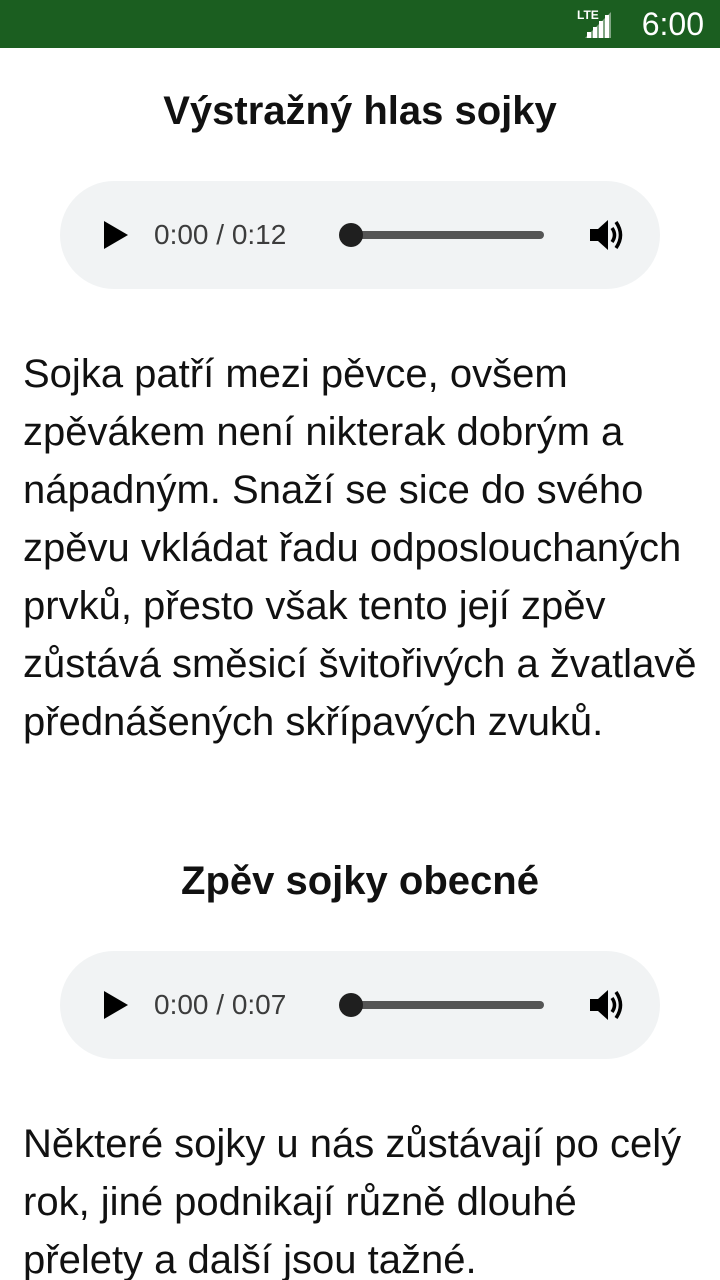 Image resolution: width=720 pixels, height=1280 pixels. Describe the element at coordinates (360, 24) in the screenshot. I see `status-bar: LTE 6:00` at that location.